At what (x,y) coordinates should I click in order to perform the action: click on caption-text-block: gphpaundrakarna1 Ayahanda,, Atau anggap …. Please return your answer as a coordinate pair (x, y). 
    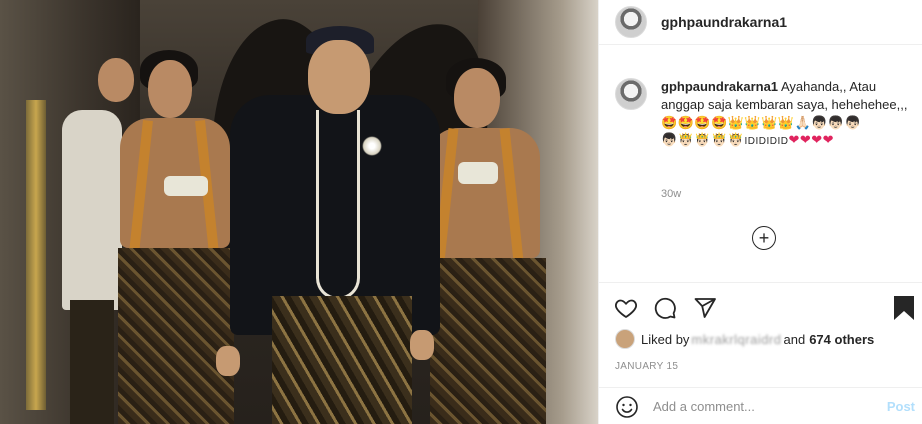
    Looking at the image, I should click on (786, 114).